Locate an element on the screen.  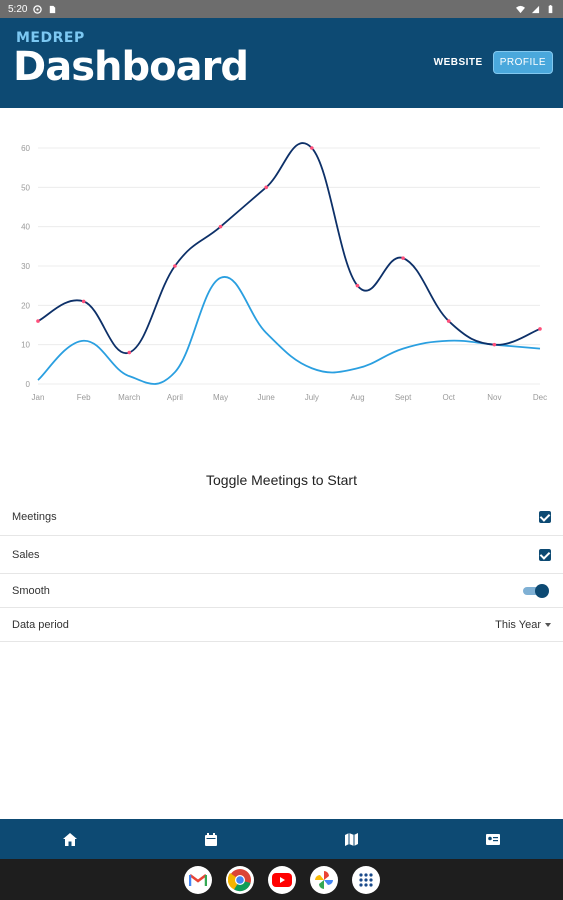
chrome-app is located at coordinates (239, 879).